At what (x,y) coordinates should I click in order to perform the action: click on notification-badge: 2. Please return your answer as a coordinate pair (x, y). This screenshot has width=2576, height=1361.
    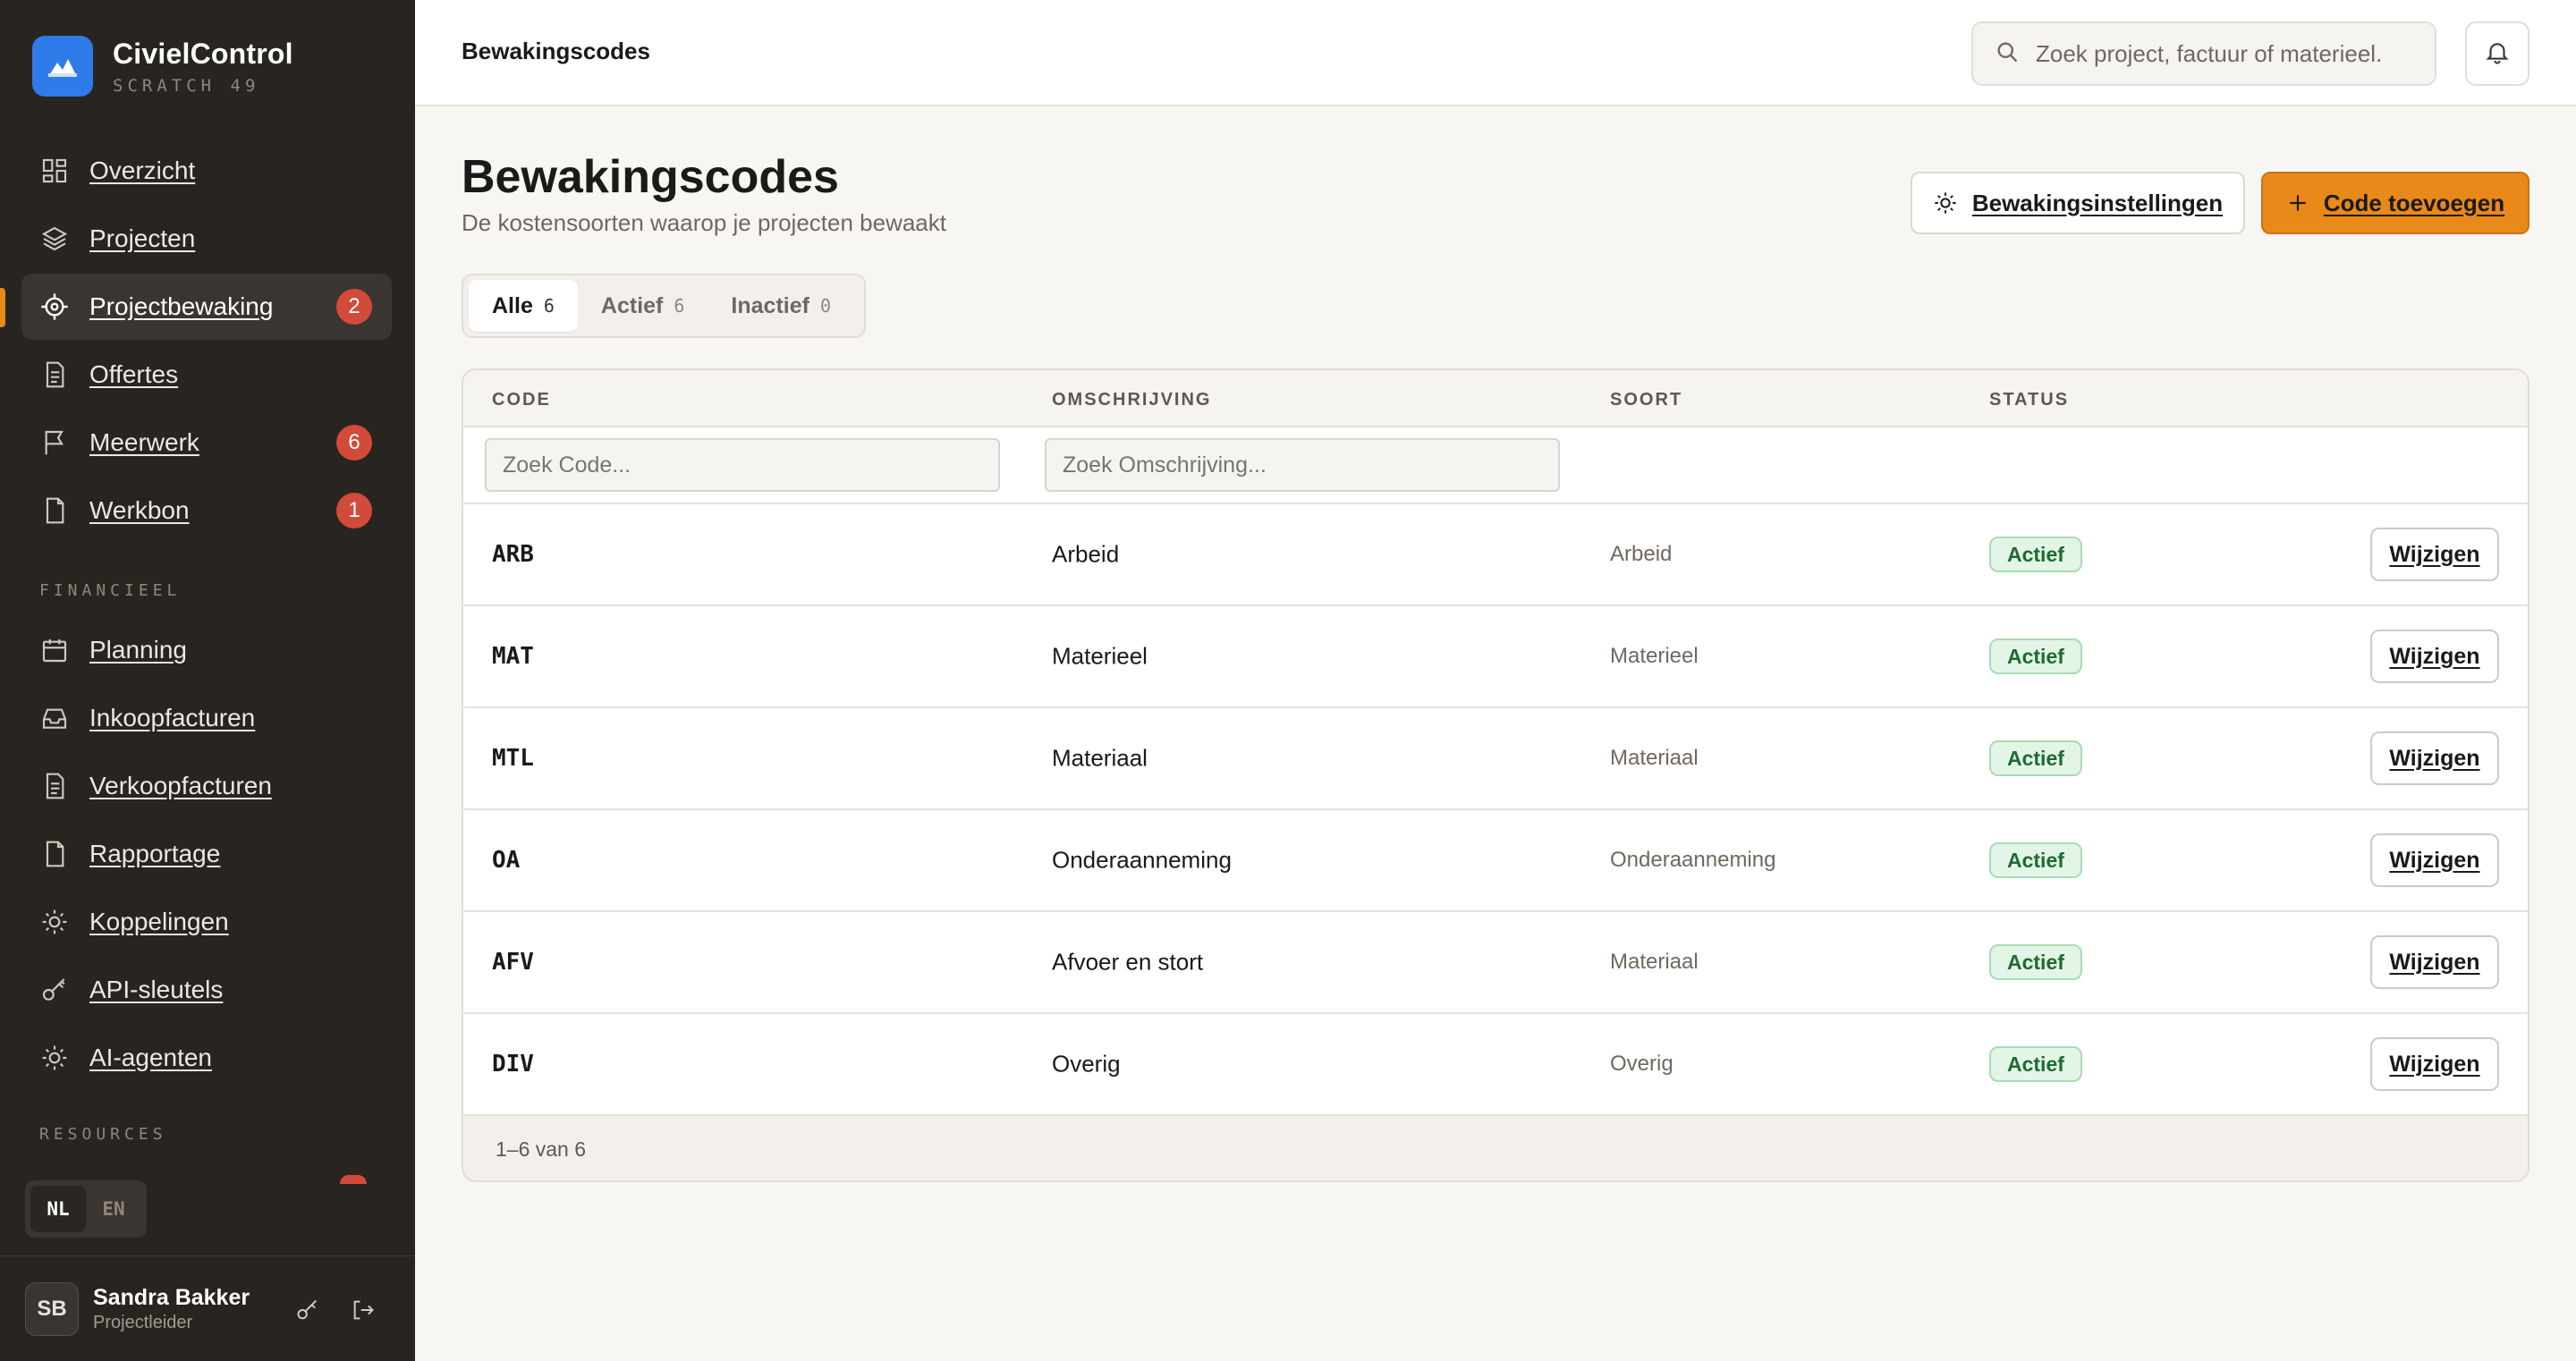
    Looking at the image, I should click on (354, 307).